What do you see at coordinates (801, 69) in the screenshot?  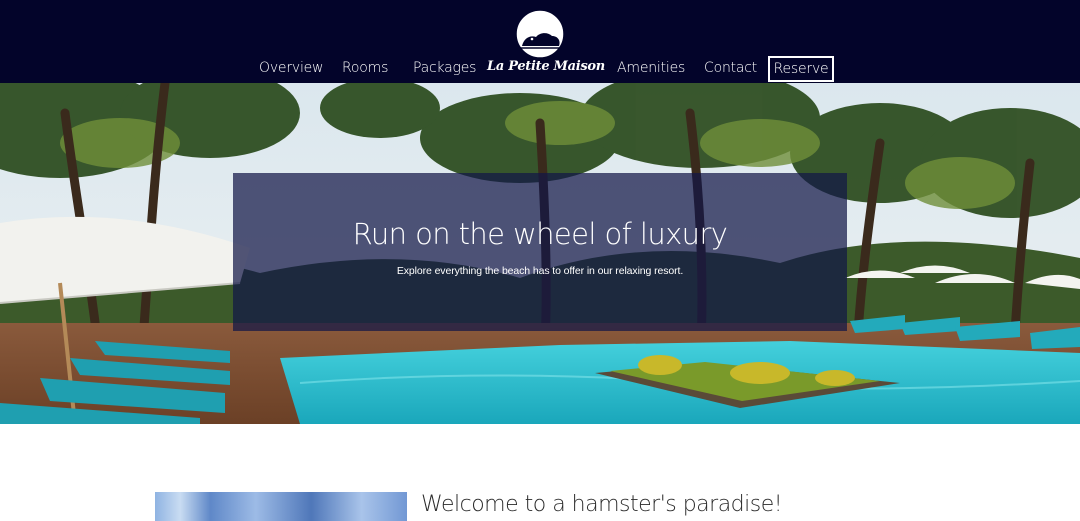 I see `reserve-button: Reserve` at bounding box center [801, 69].